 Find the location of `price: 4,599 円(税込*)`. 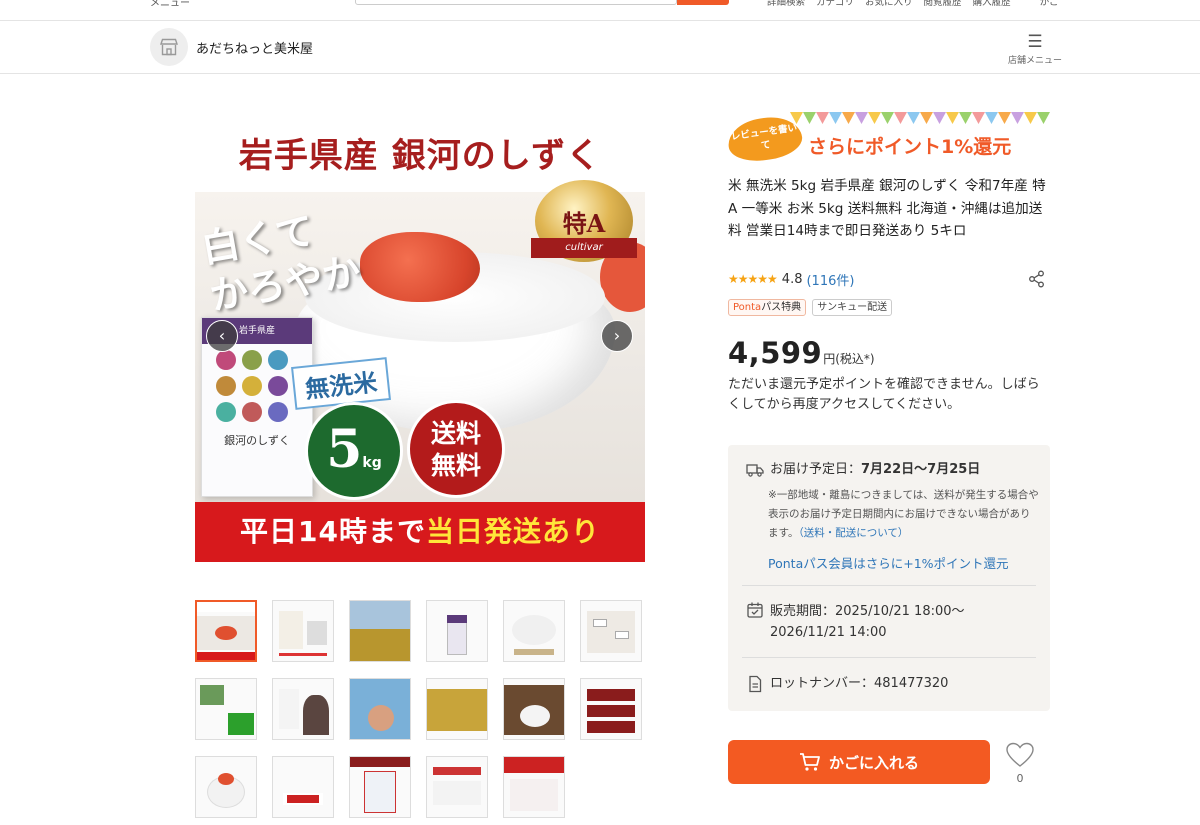

price: 4,599 円(税込*) is located at coordinates (801, 353).